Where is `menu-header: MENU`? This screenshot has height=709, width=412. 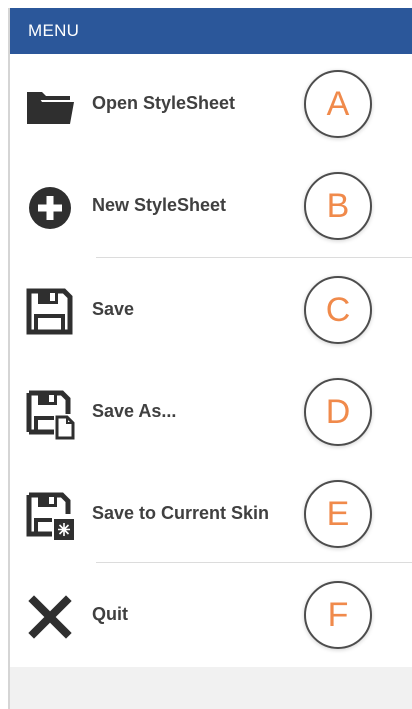 menu-header: MENU is located at coordinates (211, 31).